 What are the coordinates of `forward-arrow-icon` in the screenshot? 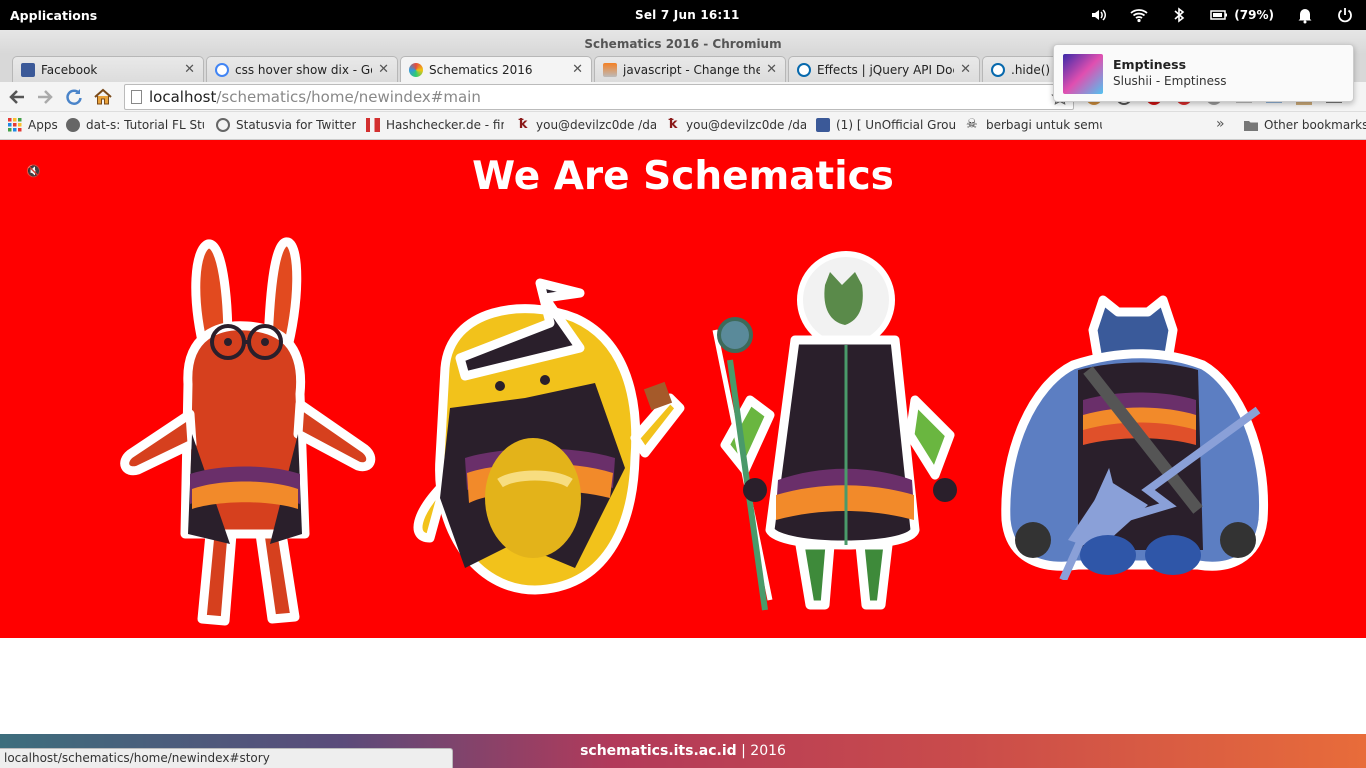 It's located at (45, 97).